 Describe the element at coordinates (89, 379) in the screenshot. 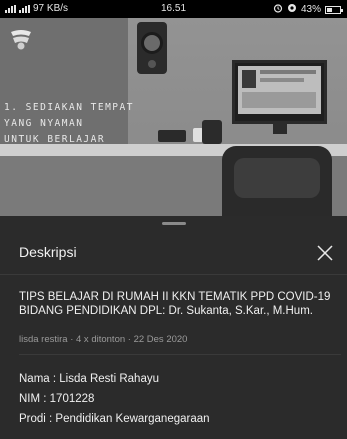

I see `description-name: Nama : Lisda Resti Rahayu` at that location.